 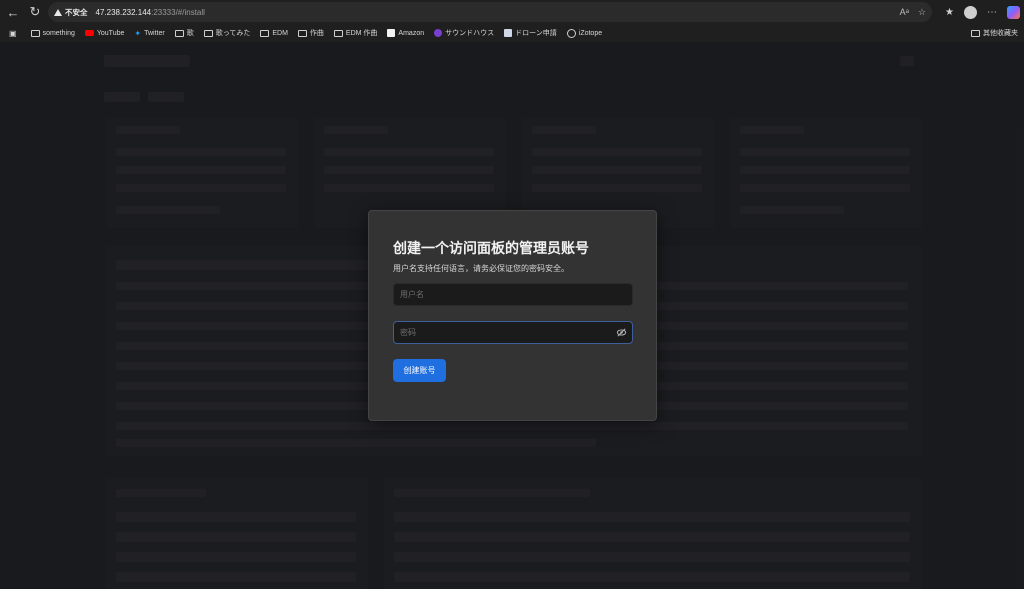 I want to click on bookmark-label: EDM, so click(x=280, y=33).